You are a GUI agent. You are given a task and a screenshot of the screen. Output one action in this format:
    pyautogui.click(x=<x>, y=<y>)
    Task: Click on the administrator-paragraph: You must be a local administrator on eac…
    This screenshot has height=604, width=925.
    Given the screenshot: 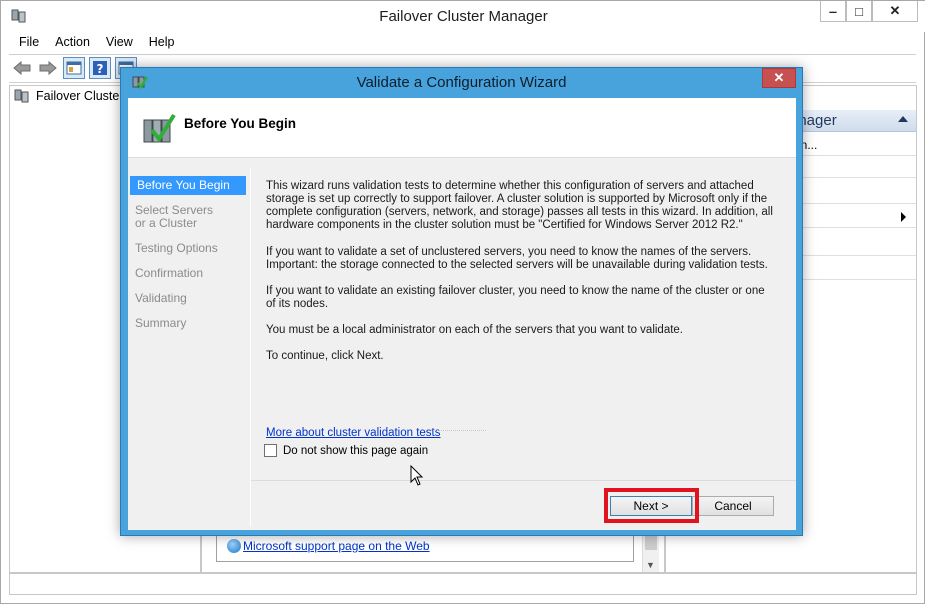 What is the action you would take?
    pyautogui.click(x=475, y=330)
    